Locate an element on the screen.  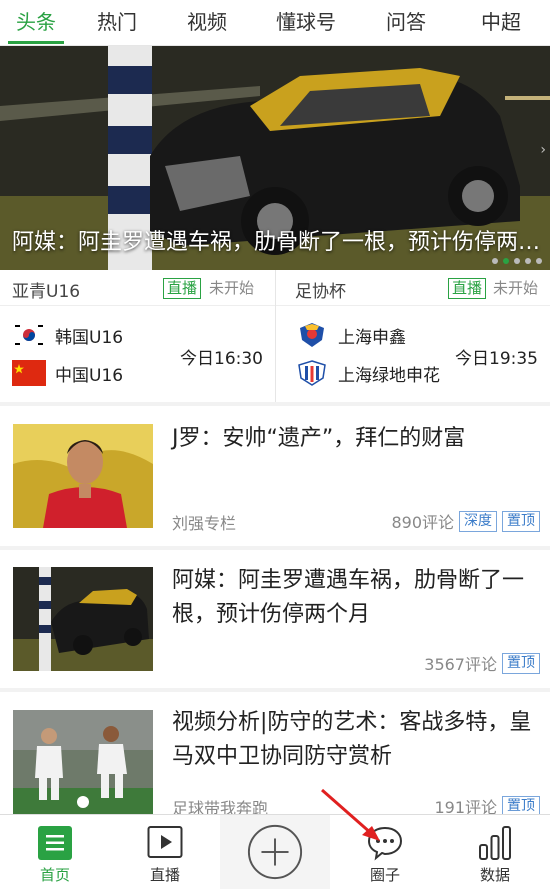
nav-label: 数据 is located at coordinates (494, 875).